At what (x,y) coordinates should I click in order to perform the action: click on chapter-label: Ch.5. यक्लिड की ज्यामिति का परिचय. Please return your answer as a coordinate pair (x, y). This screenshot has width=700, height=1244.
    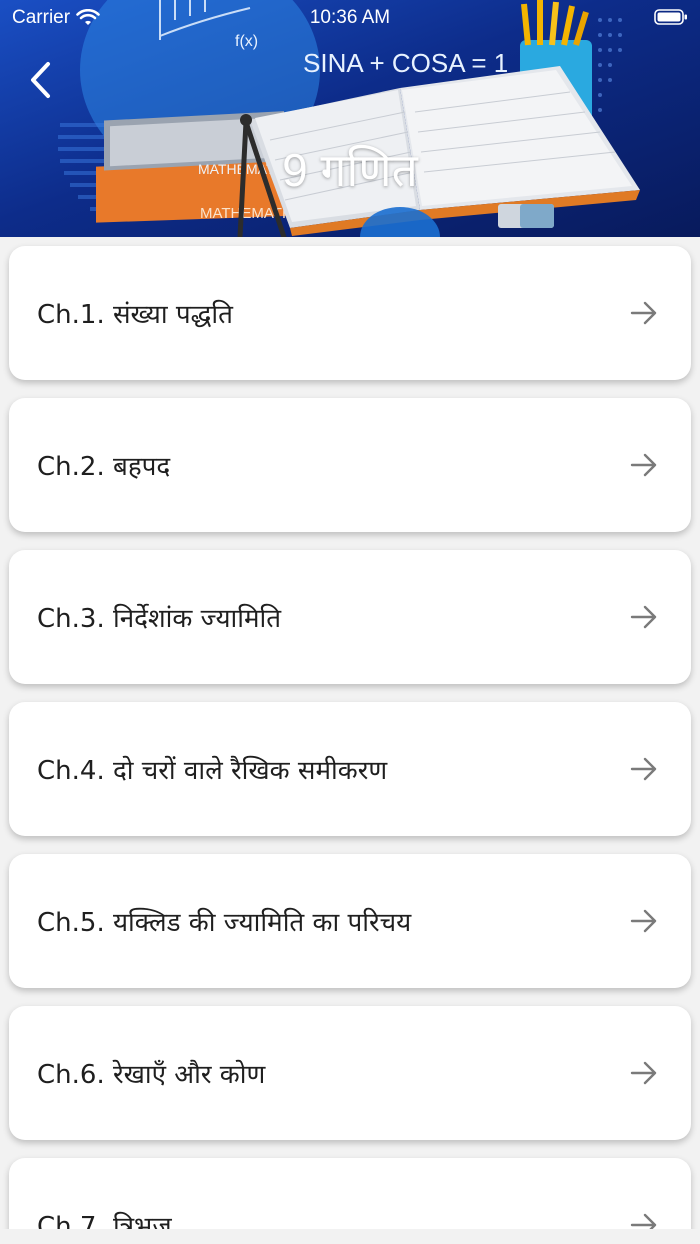
    Looking at the image, I should click on (224, 923).